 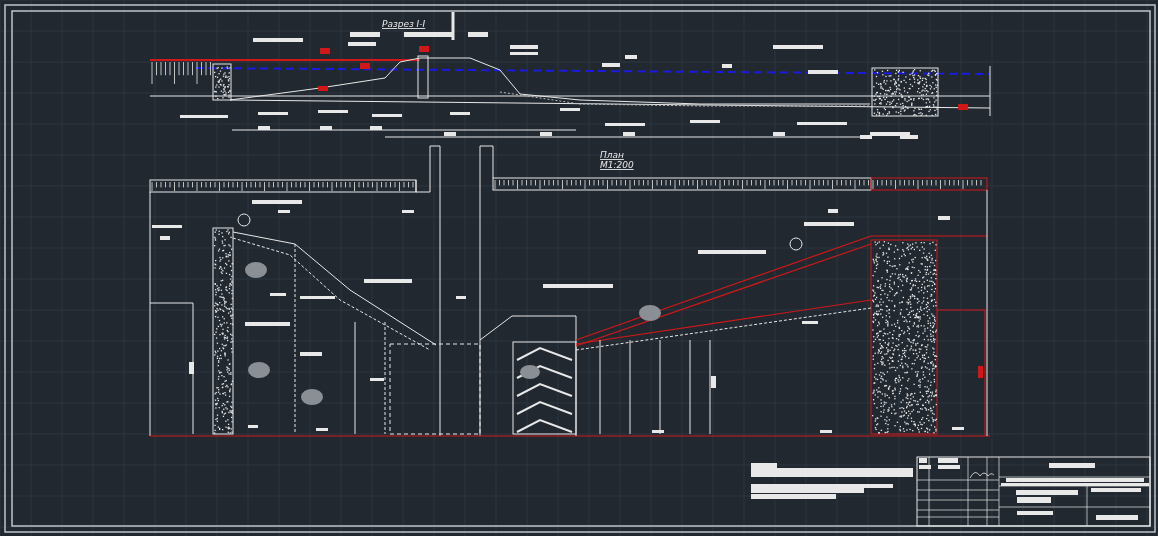 What do you see at coordinates (612, 155) in the screenshot?
I see `plan-title: План` at bounding box center [612, 155].